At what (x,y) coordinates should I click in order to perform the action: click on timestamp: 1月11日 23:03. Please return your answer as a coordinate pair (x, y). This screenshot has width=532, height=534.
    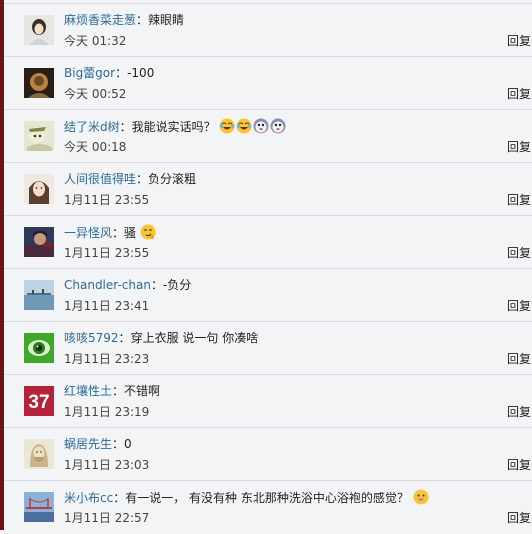
    Looking at the image, I should click on (107, 465).